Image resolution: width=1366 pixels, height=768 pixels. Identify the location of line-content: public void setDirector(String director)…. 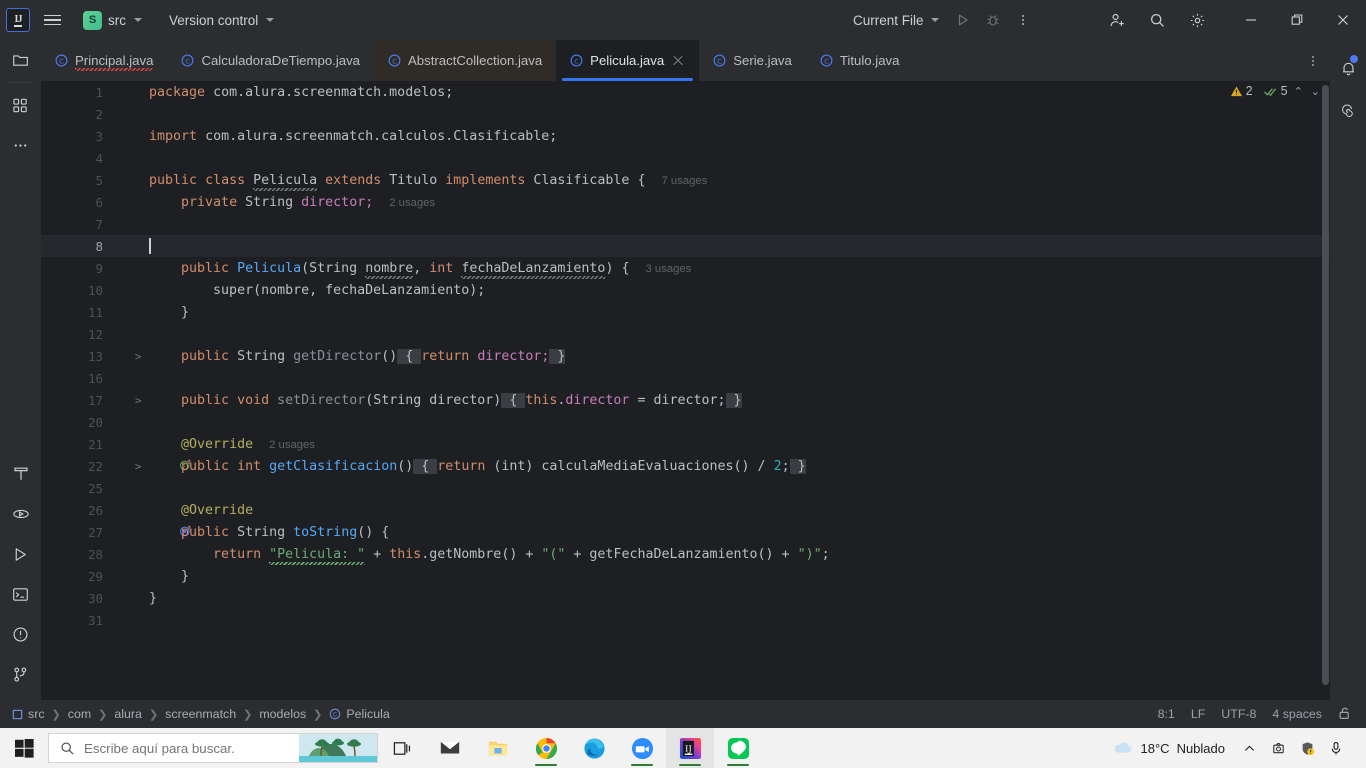
(461, 400).